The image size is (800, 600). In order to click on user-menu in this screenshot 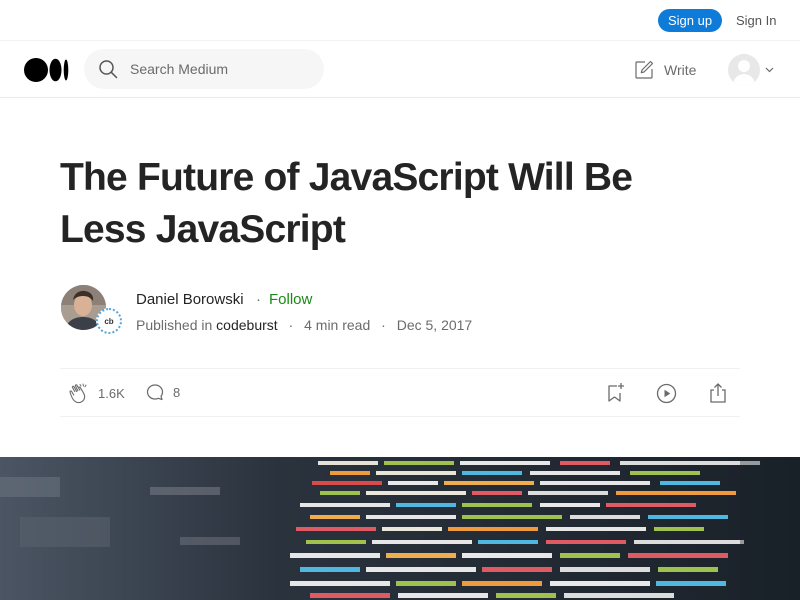, I will do `click(751, 70)`.